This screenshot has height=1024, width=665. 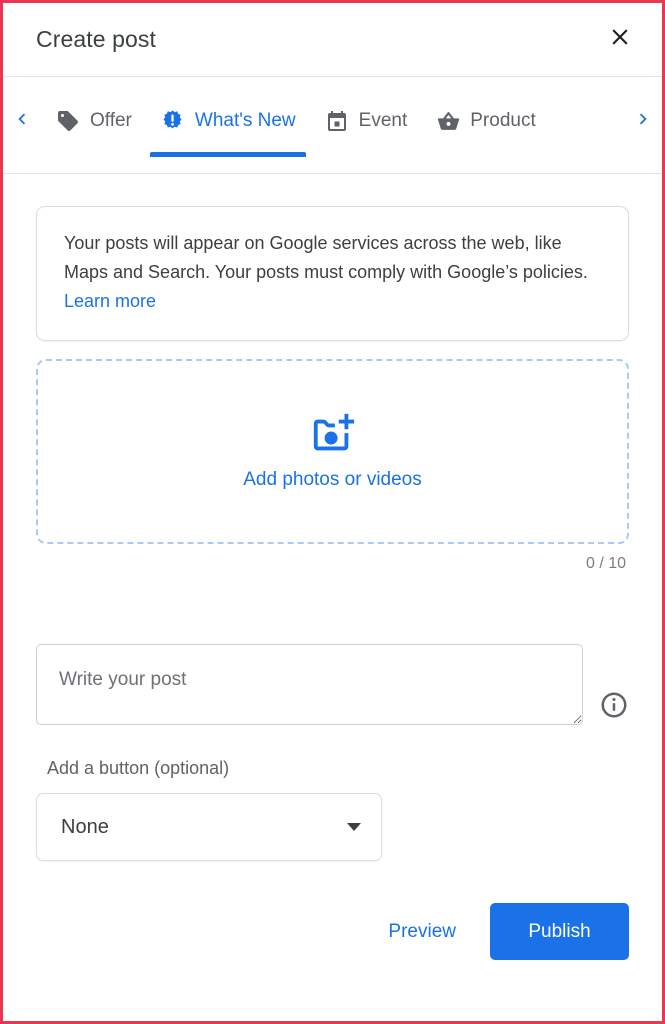 What do you see at coordinates (333, 435) in the screenshot?
I see `camera-plus-icon` at bounding box center [333, 435].